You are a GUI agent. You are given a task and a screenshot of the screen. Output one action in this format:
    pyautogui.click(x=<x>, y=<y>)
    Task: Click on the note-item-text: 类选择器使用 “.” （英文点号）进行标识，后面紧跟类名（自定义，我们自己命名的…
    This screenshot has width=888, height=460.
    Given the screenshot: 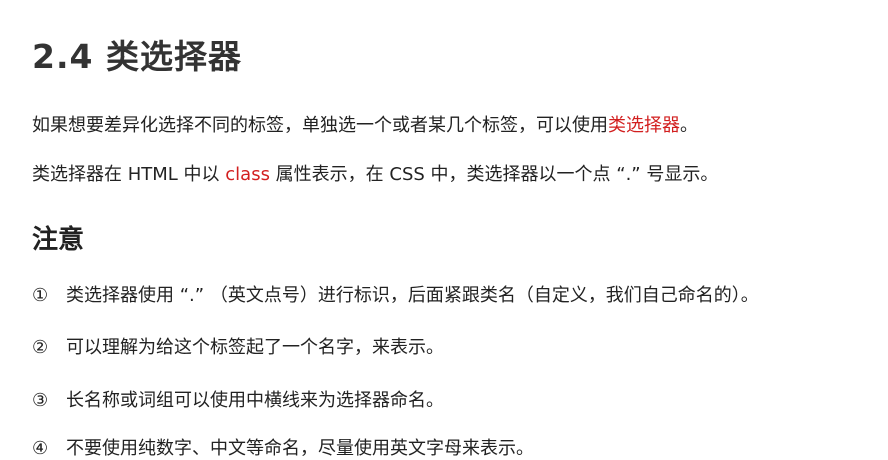 What is the action you would take?
    pyautogui.click(x=412, y=295)
    